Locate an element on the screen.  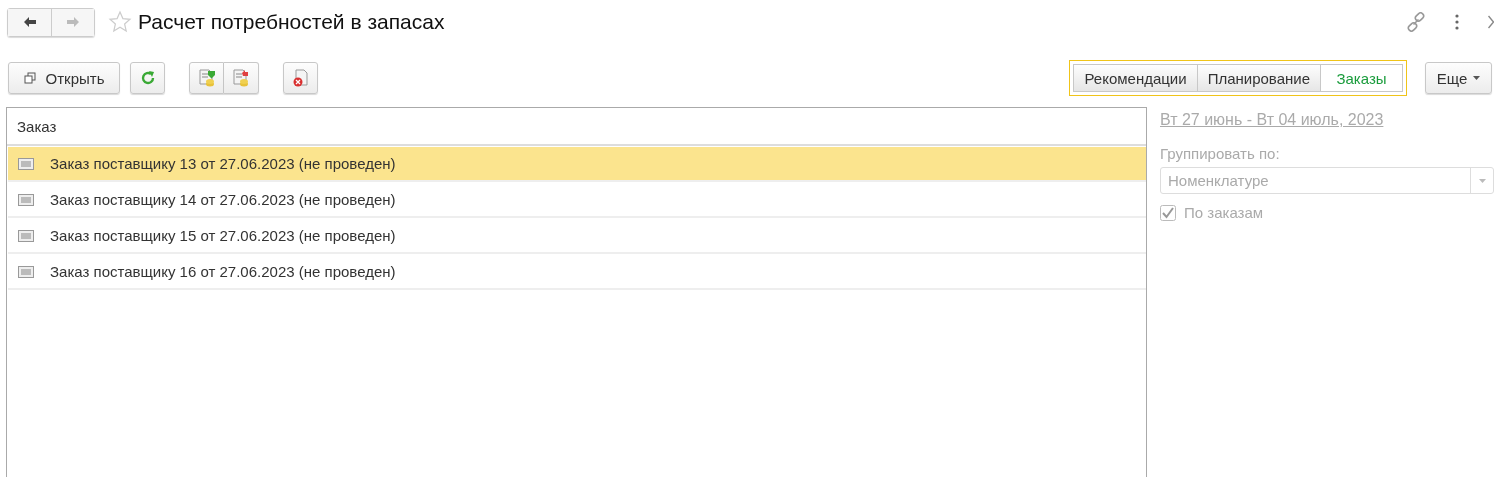
table-row: Заказ поставщику 13 от 27.06.2023 (не проведен) is located at coordinates (577, 164).